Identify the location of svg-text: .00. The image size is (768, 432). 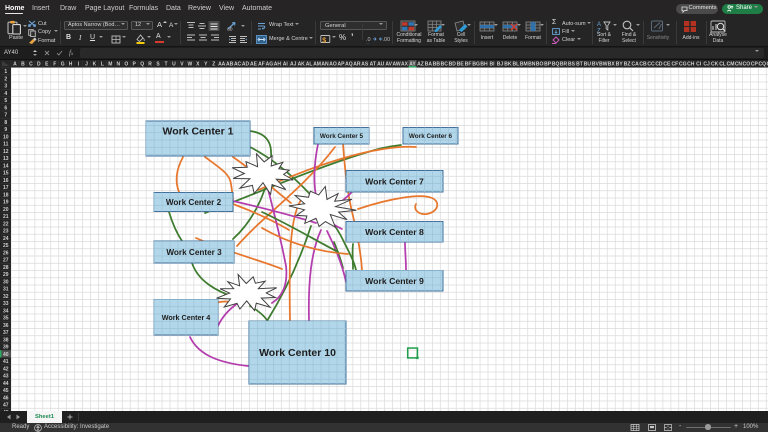
(387, 40).